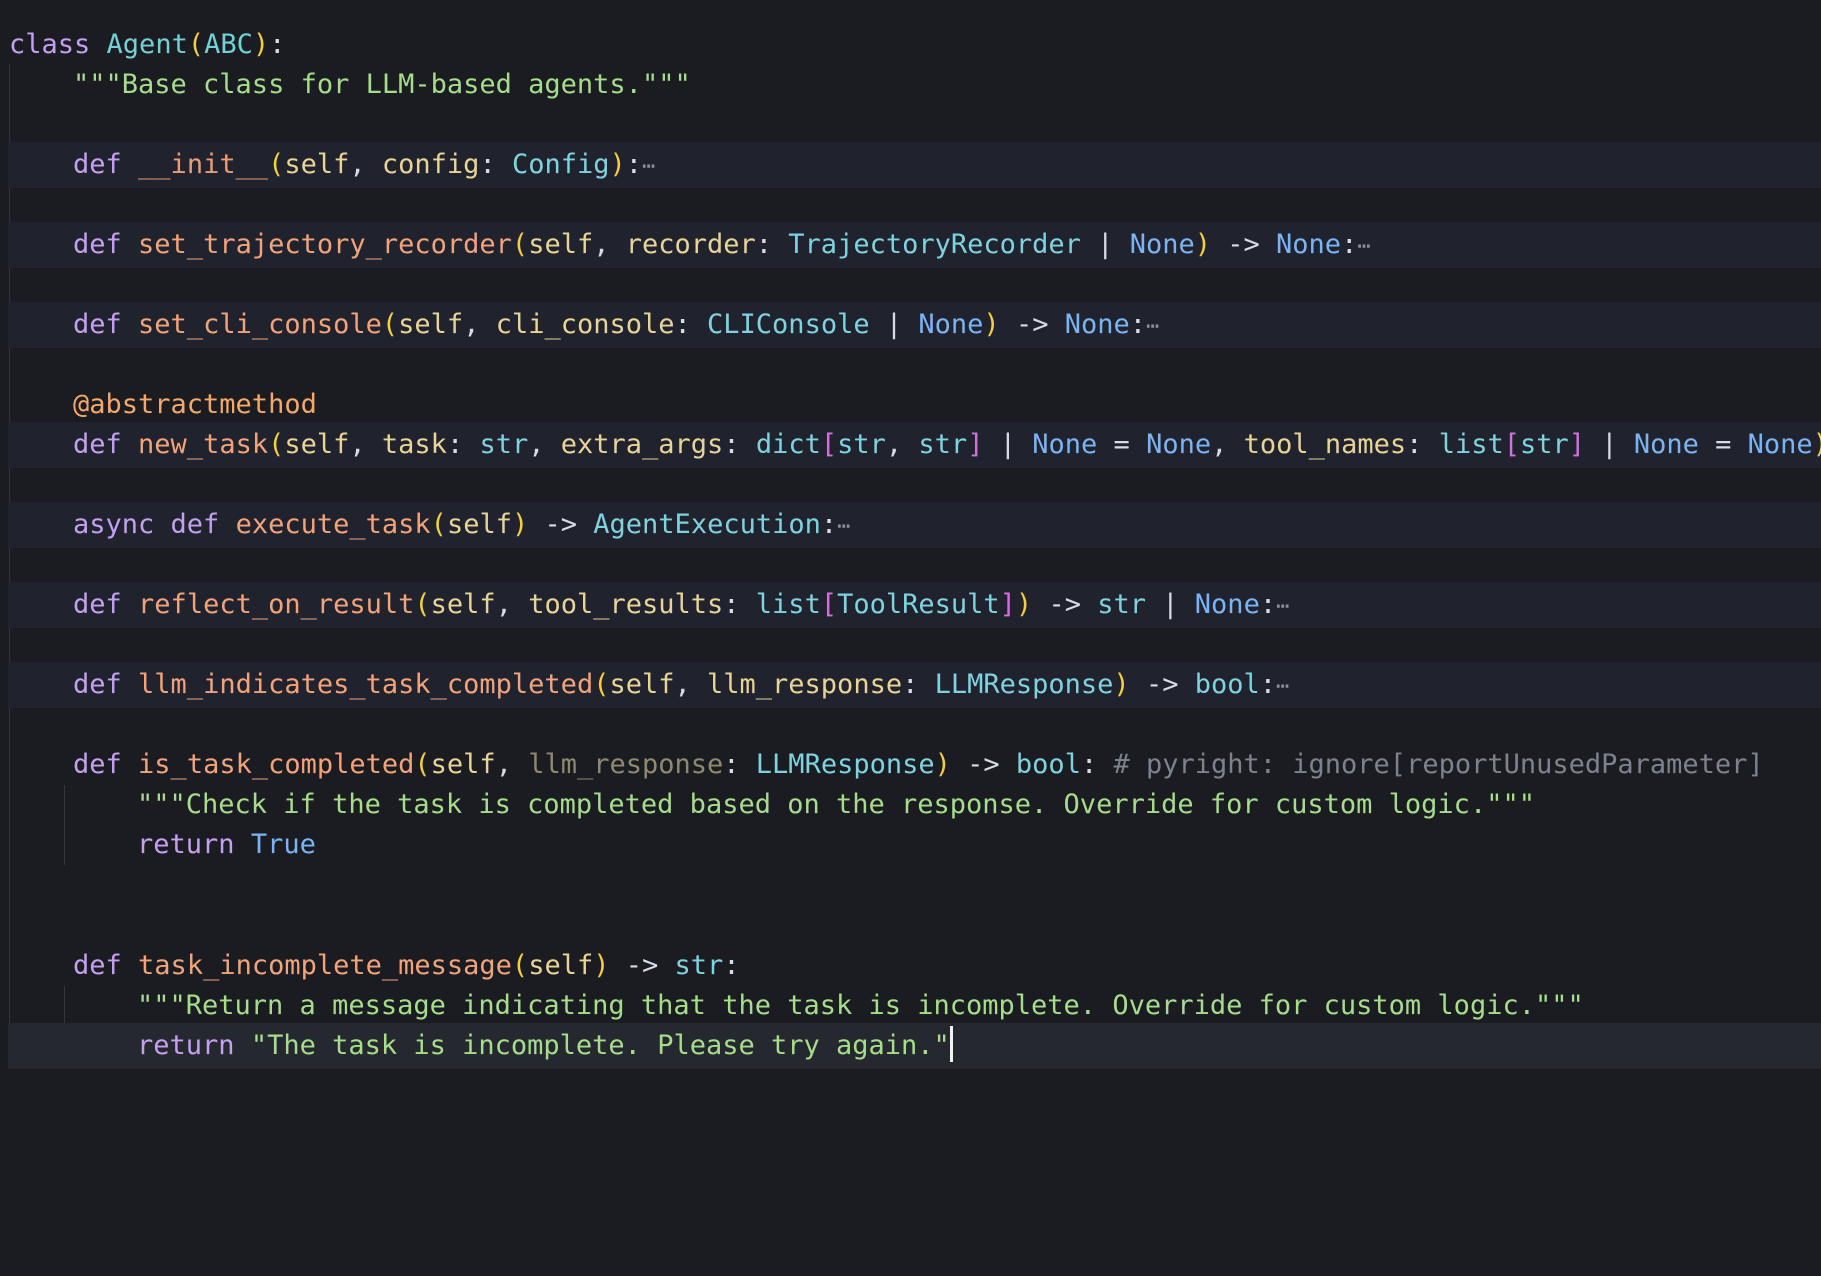  Describe the element at coordinates (934, 244) in the screenshot. I see `type-trajectory-recorder: TrajectoryRecorder` at that location.